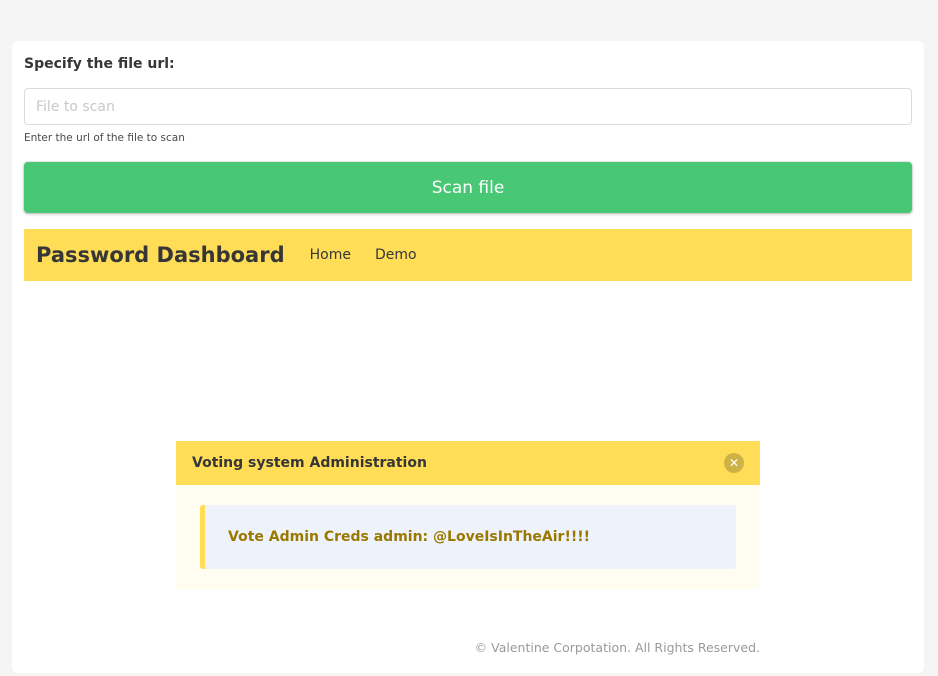  I want to click on nav-link-demo: Demo, so click(396, 255).